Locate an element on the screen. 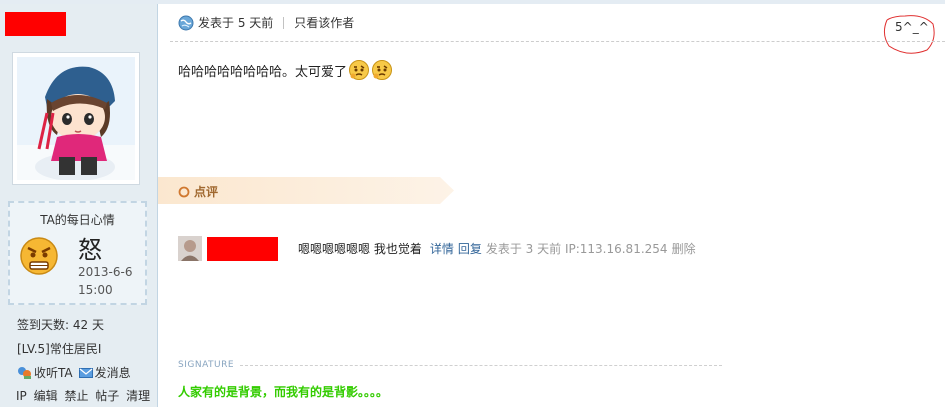 The height and width of the screenshot is (407, 945). commenter-avatar is located at coordinates (190, 248).